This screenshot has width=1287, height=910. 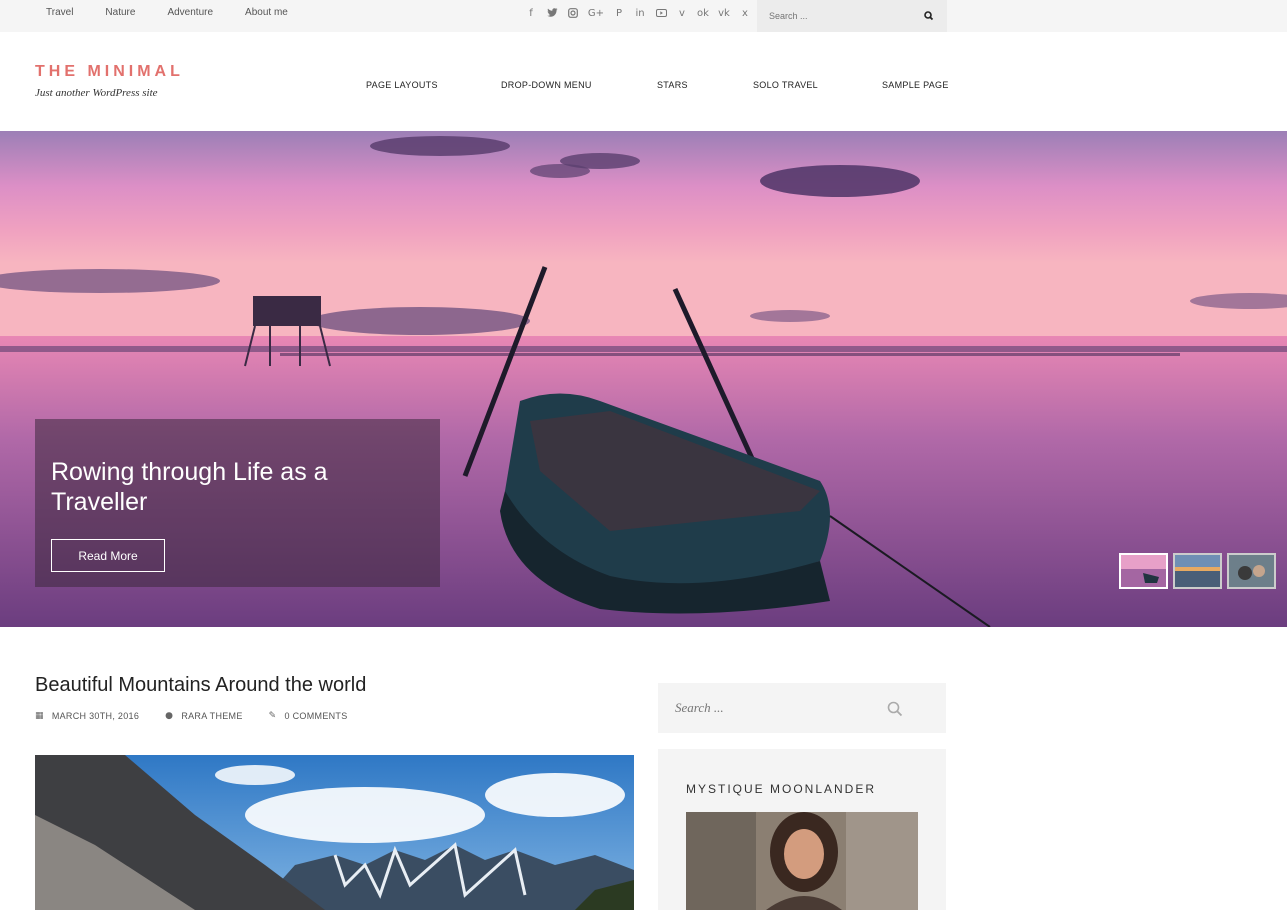 I want to click on top-search, so click(x=852, y=16).